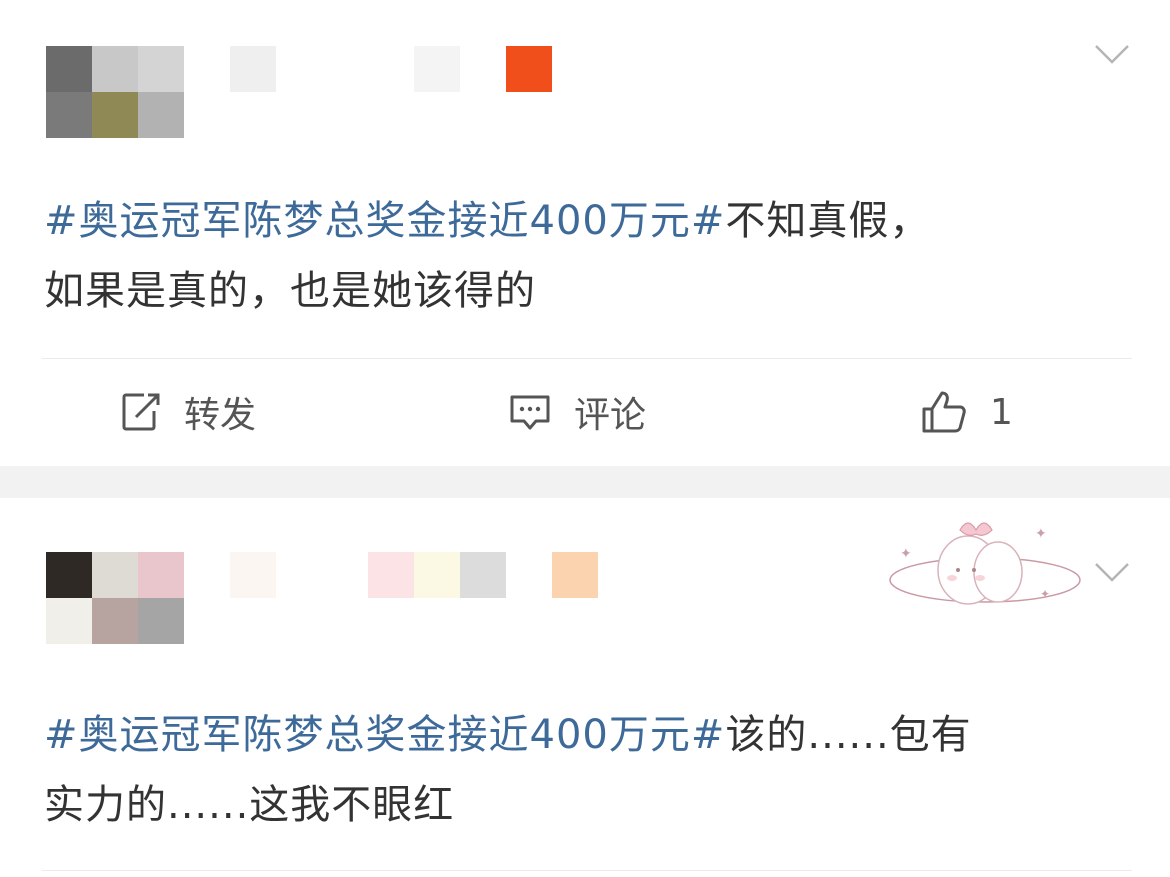  I want to click on like-button: 1, so click(966, 412).